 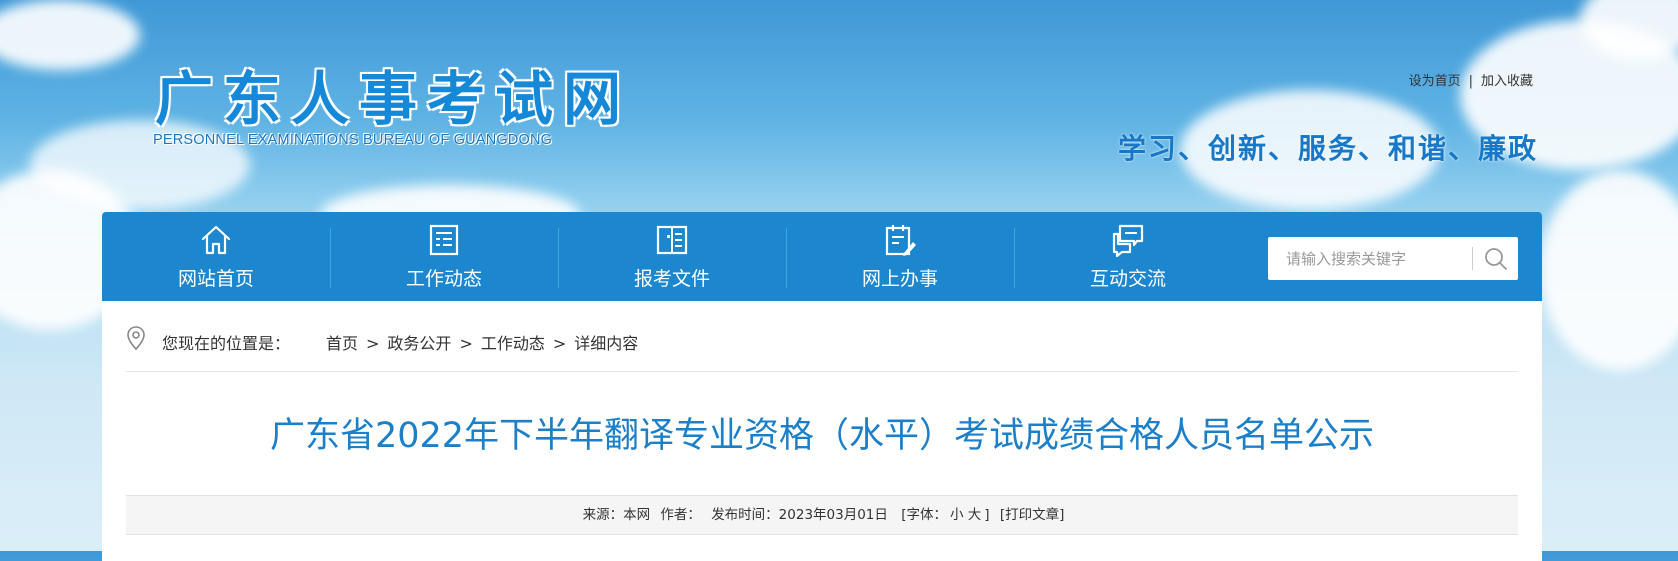 I want to click on font-size-close: ], so click(x=987, y=515).